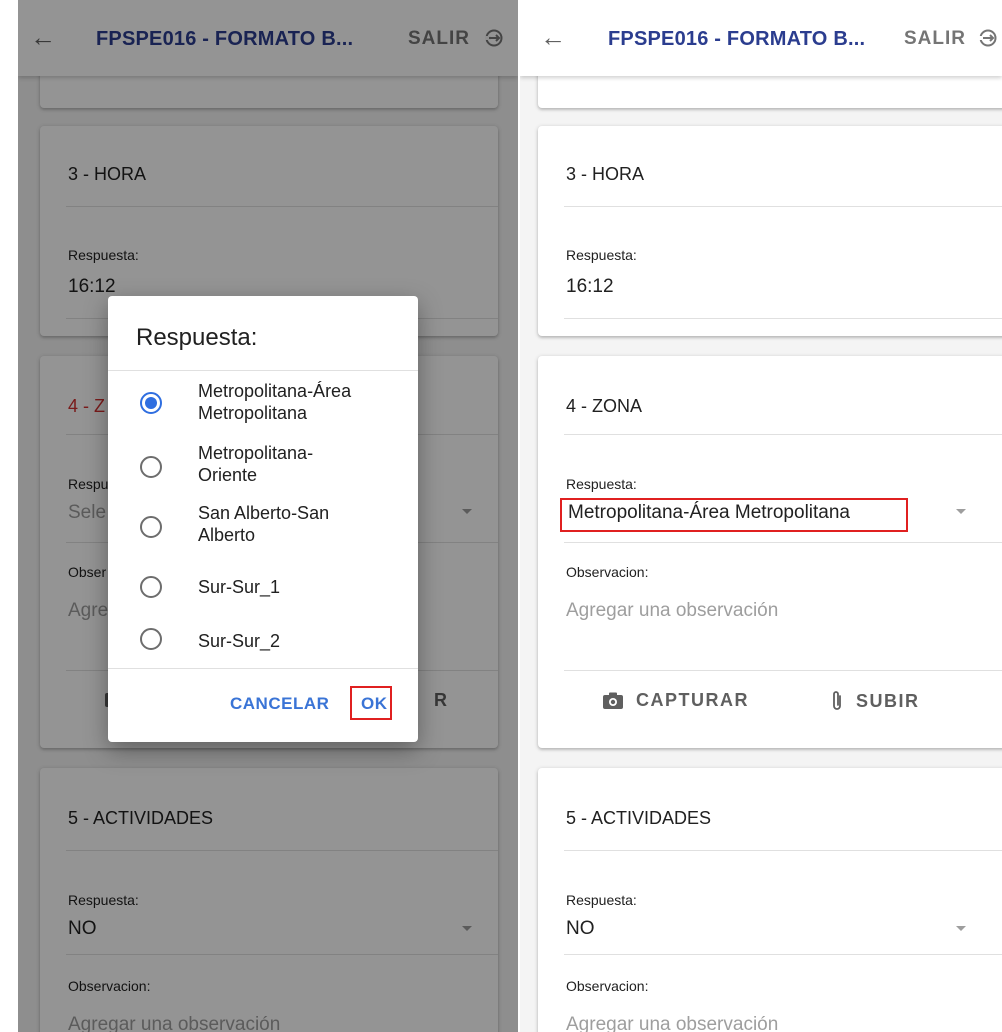  What do you see at coordinates (604, 406) in the screenshot?
I see `question-title: 4 - ZONA` at bounding box center [604, 406].